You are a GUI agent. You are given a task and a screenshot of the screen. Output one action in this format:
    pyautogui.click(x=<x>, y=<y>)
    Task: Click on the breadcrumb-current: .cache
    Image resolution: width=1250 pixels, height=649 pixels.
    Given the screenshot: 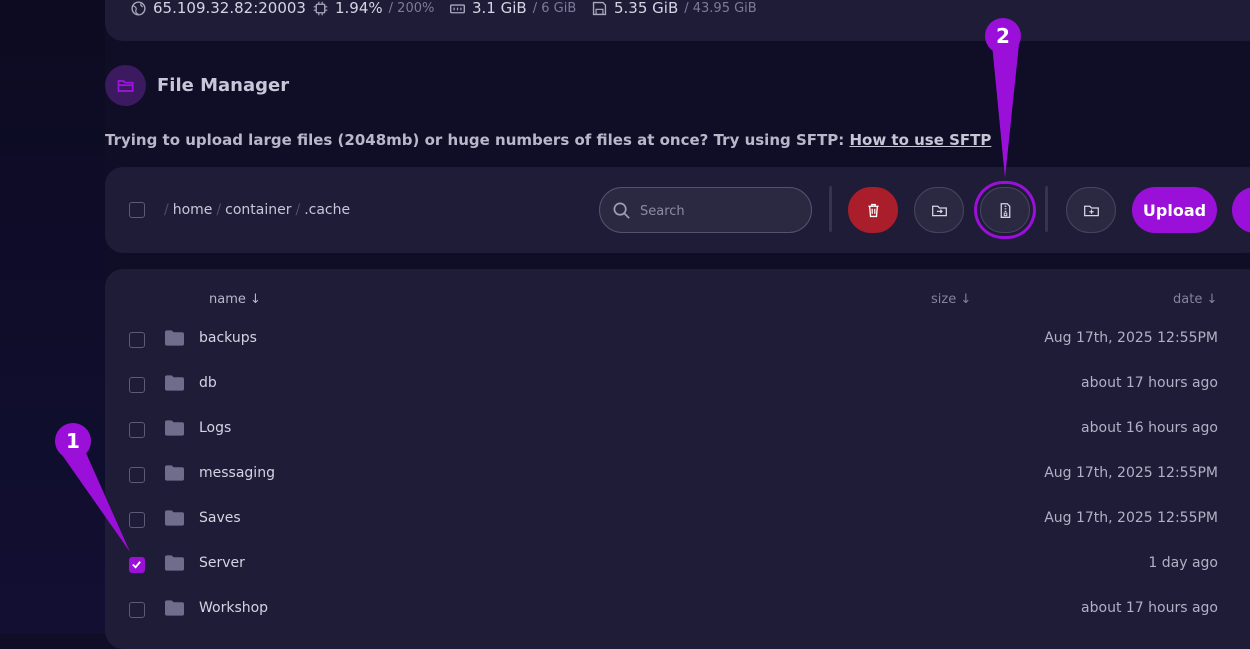 What is the action you would take?
    pyautogui.click(x=327, y=210)
    